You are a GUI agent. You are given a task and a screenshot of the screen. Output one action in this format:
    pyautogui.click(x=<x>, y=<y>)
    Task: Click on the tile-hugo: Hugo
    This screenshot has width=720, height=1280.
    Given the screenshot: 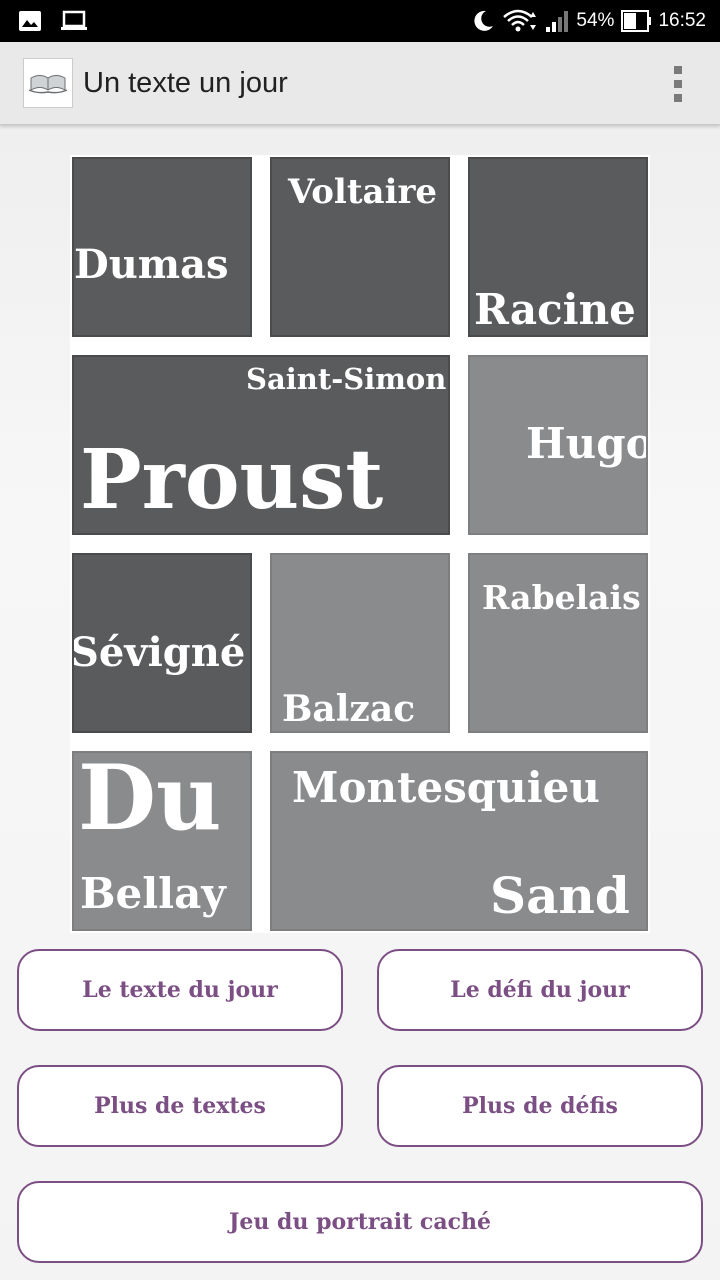 What is the action you would take?
    pyautogui.click(x=558, y=445)
    